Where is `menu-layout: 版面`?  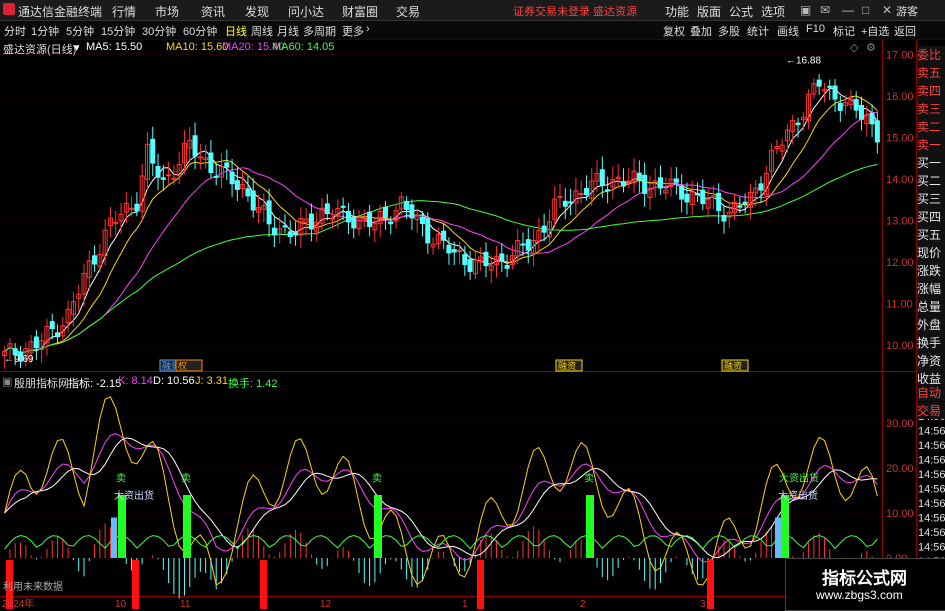
menu-layout: 版面 is located at coordinates (709, 11).